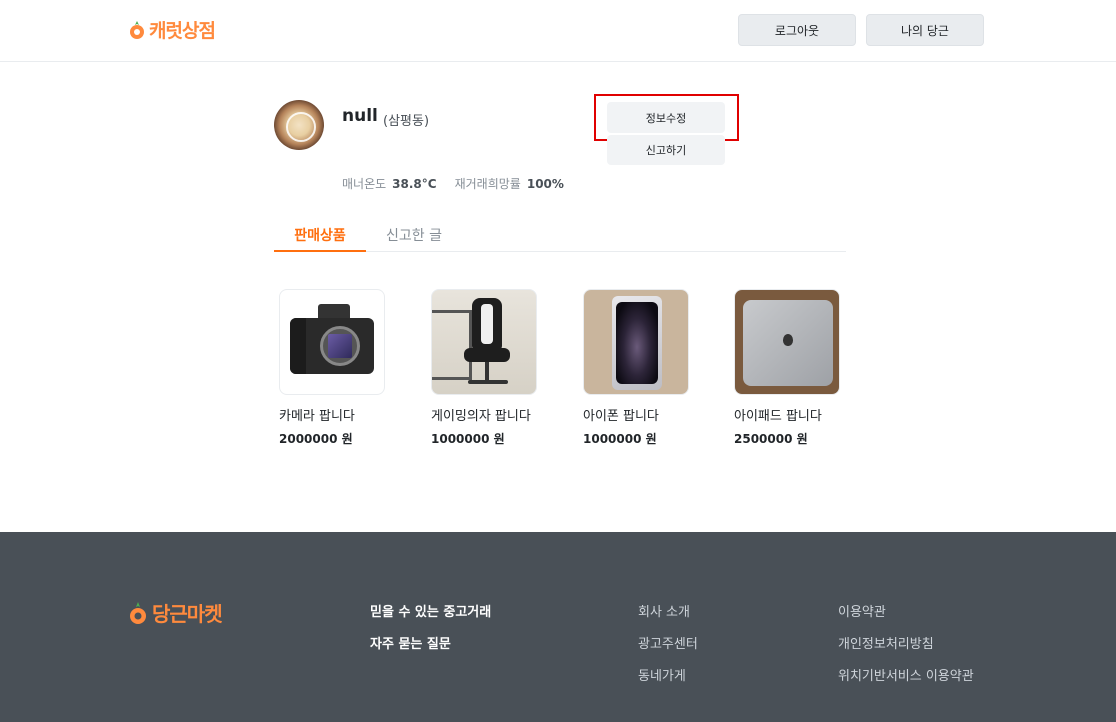 This screenshot has height=722, width=1116. What do you see at coordinates (360, 116) in the screenshot?
I see `profile-name: null` at bounding box center [360, 116].